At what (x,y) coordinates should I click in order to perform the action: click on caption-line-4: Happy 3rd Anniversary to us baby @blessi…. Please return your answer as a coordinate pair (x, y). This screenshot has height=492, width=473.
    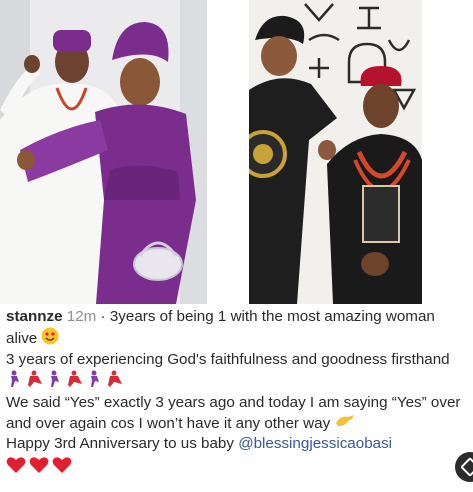
    Looking at the image, I should click on (236, 444).